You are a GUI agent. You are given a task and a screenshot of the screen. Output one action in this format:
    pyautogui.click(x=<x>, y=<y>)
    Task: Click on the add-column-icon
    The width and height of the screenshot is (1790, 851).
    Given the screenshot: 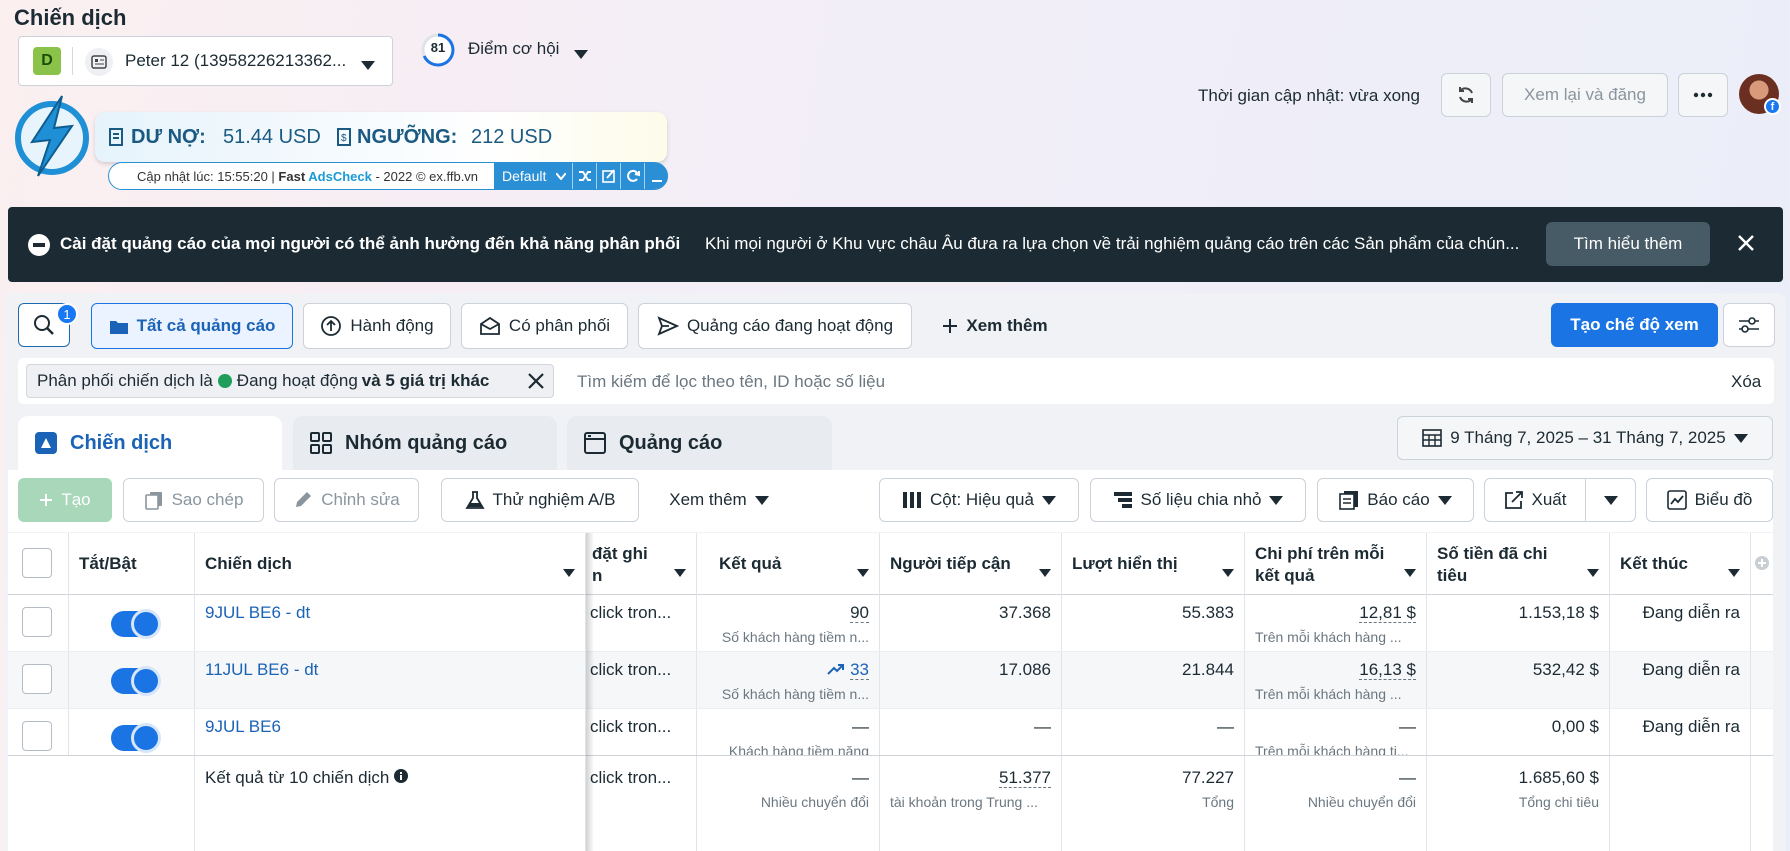 What is the action you would take?
    pyautogui.click(x=1762, y=564)
    